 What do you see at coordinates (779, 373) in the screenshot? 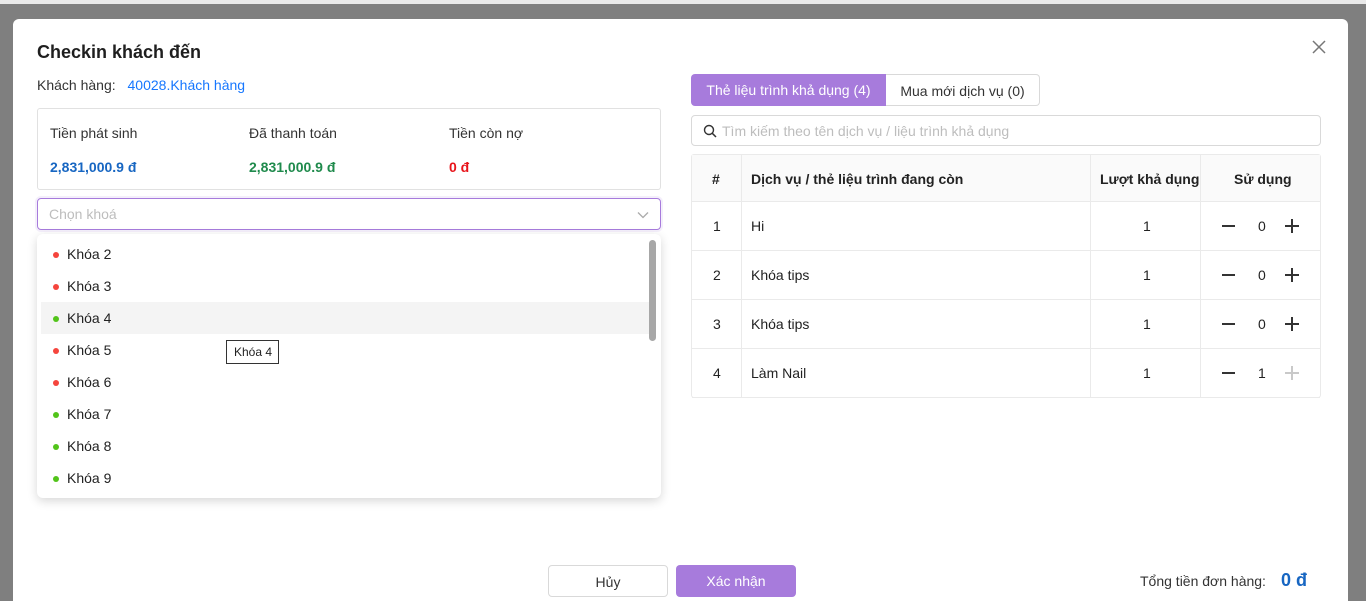
I see `row-service: Làm Nail` at bounding box center [779, 373].